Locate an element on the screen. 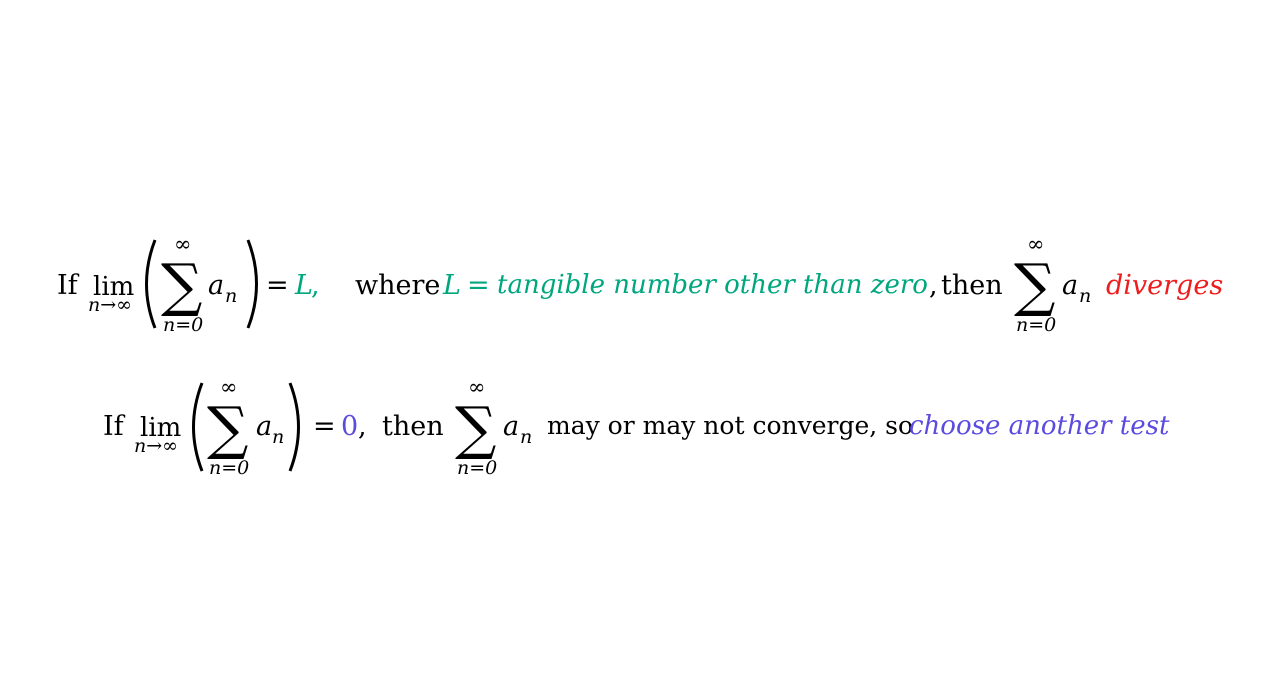  definition-equals: = is located at coordinates (478, 285).